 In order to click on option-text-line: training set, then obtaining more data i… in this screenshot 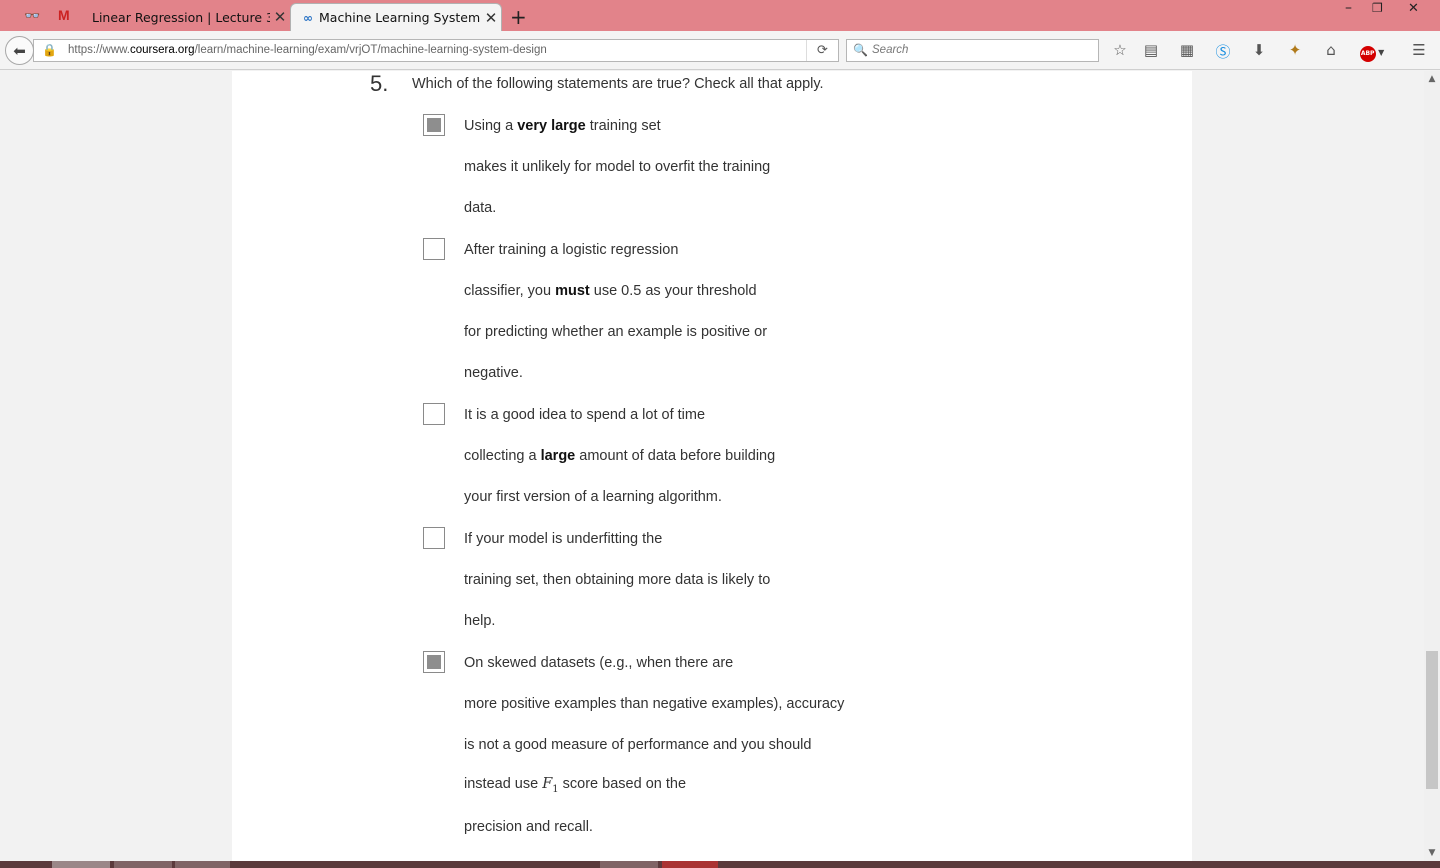, I will do `click(617, 580)`.